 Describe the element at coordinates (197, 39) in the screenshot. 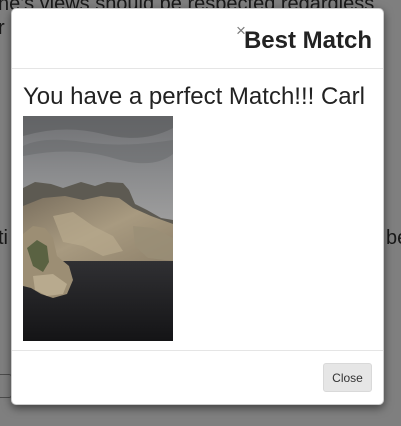

I see `modal-header: × Best Match` at that location.